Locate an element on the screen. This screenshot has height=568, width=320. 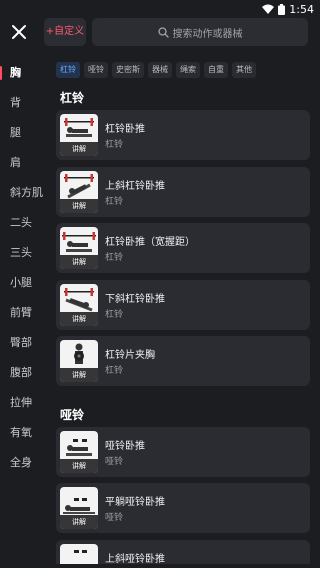
status-bar: 1:54 is located at coordinates (160, 9).